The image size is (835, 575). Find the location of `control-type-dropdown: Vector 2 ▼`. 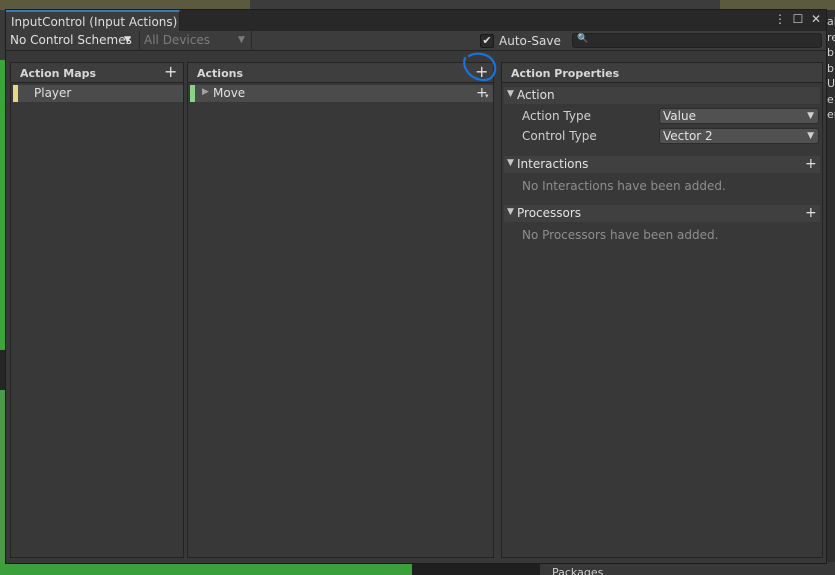

control-type-dropdown: Vector 2 ▼ is located at coordinates (739, 136).